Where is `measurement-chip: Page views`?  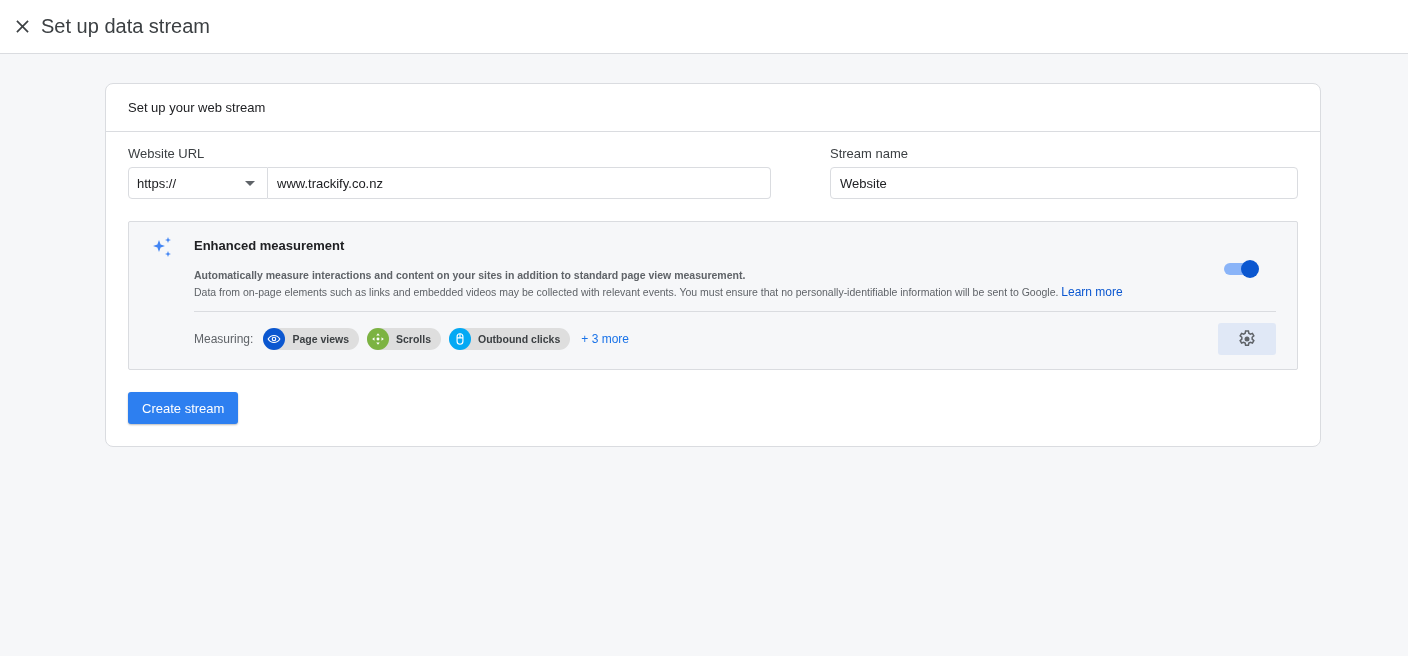
measurement-chip: Page views is located at coordinates (311, 339).